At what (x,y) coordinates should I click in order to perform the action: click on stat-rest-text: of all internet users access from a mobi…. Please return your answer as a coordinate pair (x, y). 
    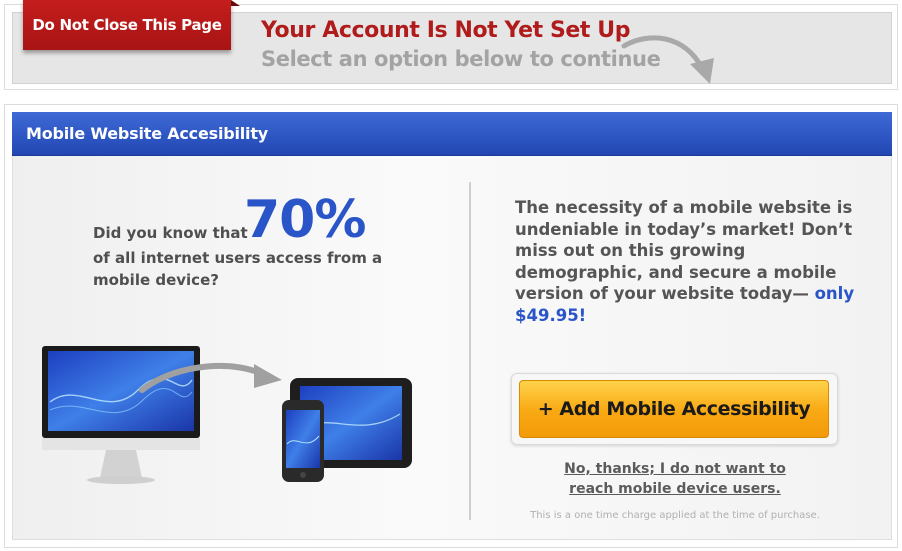
    Looking at the image, I should click on (238, 269).